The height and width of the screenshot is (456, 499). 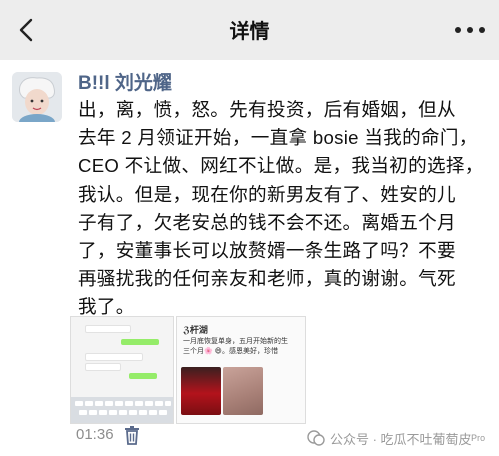 I want to click on delete-button, so click(x=132, y=435).